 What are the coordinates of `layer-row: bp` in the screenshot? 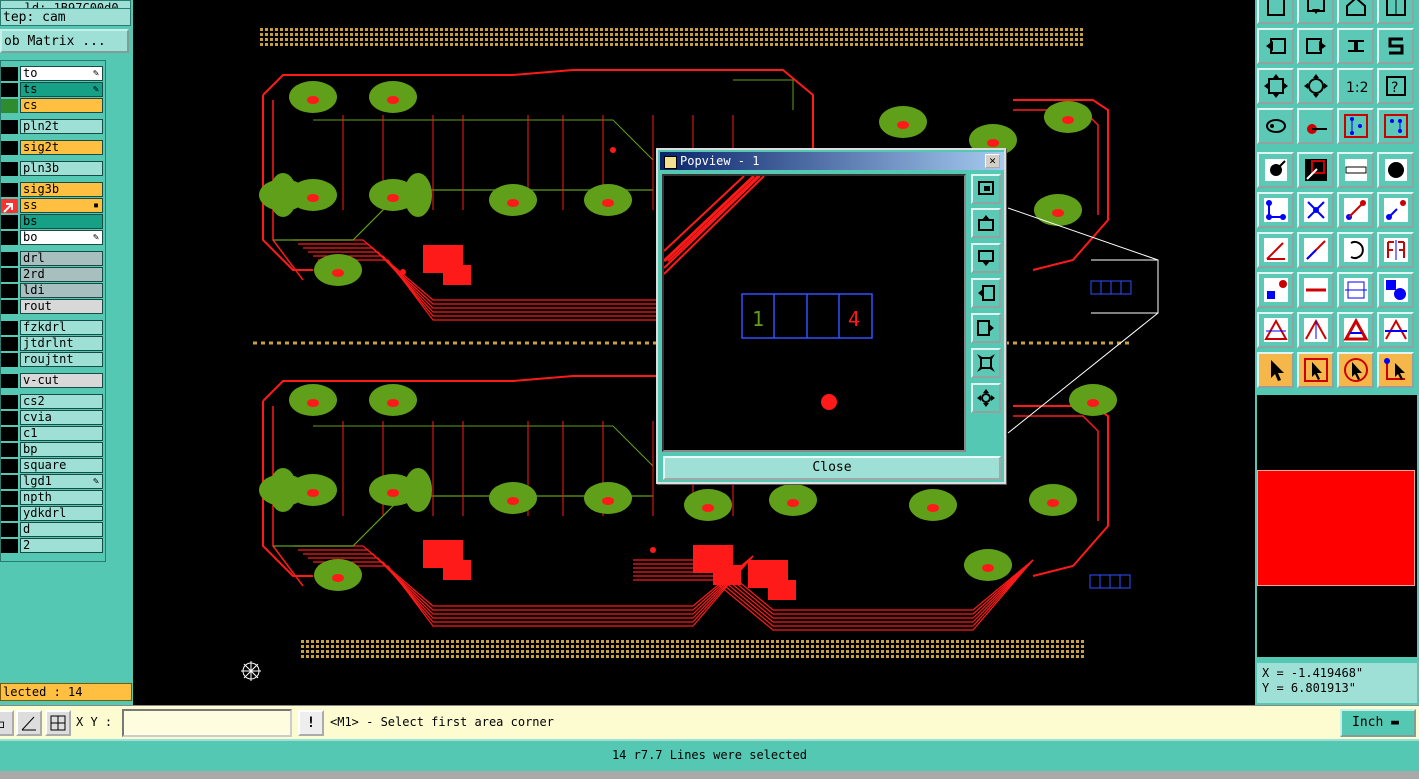 It's located at (53, 449).